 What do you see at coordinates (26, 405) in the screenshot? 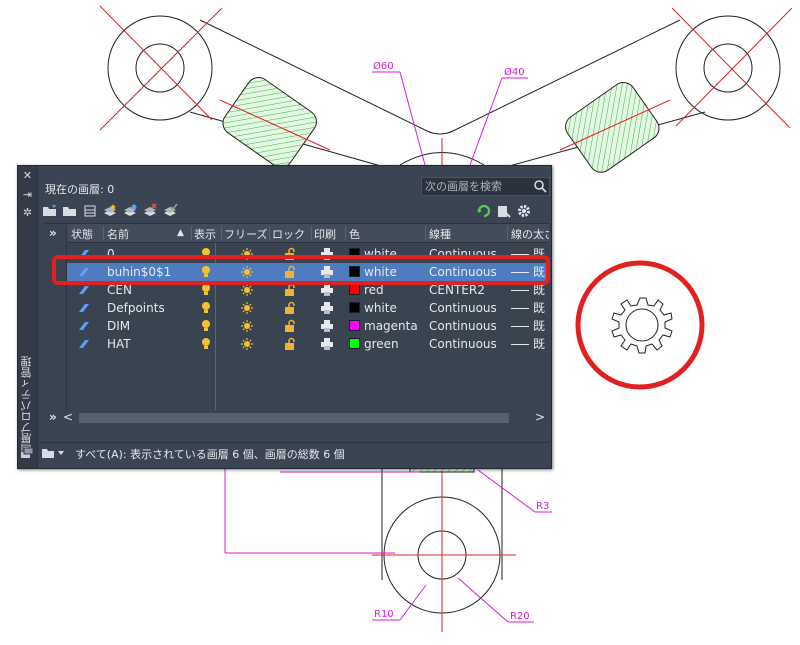
I see `palette-title: 画層プロパティ管理` at bounding box center [26, 405].